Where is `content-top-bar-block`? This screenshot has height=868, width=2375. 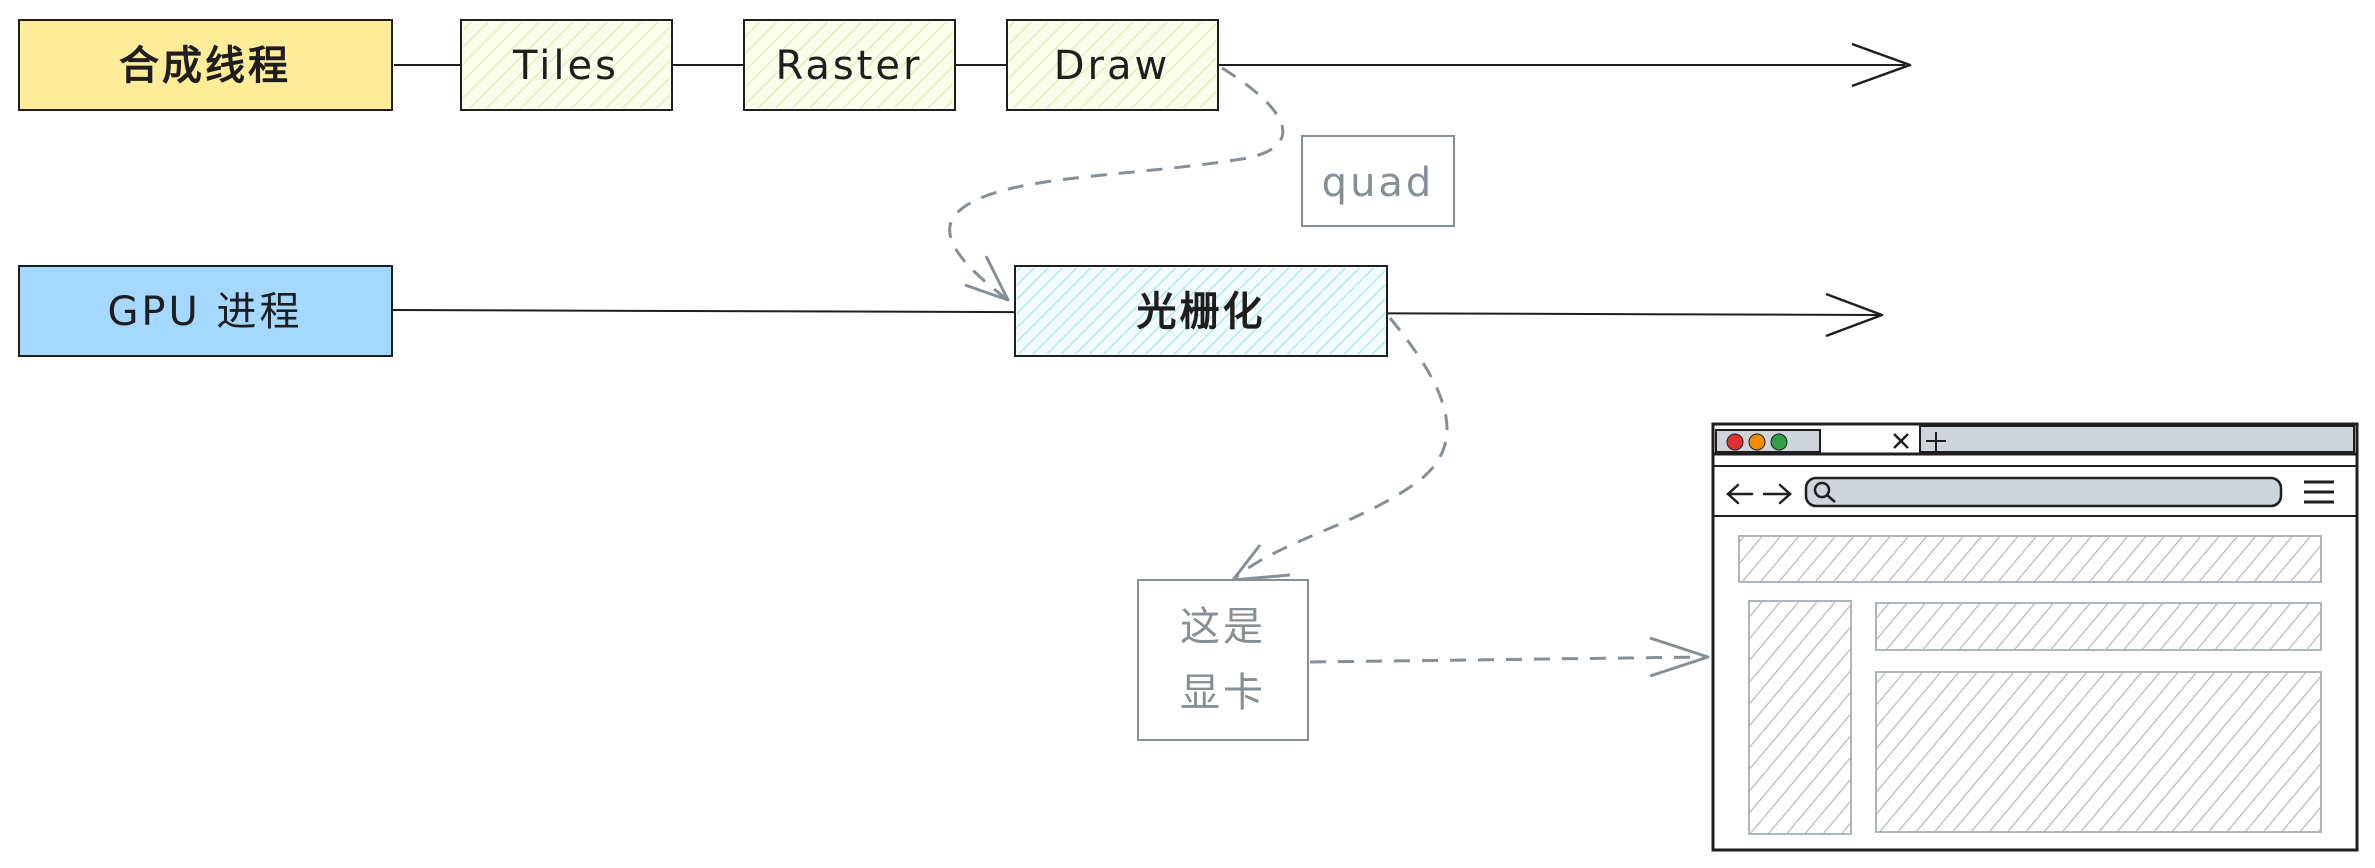
content-top-bar-block is located at coordinates (2098, 626).